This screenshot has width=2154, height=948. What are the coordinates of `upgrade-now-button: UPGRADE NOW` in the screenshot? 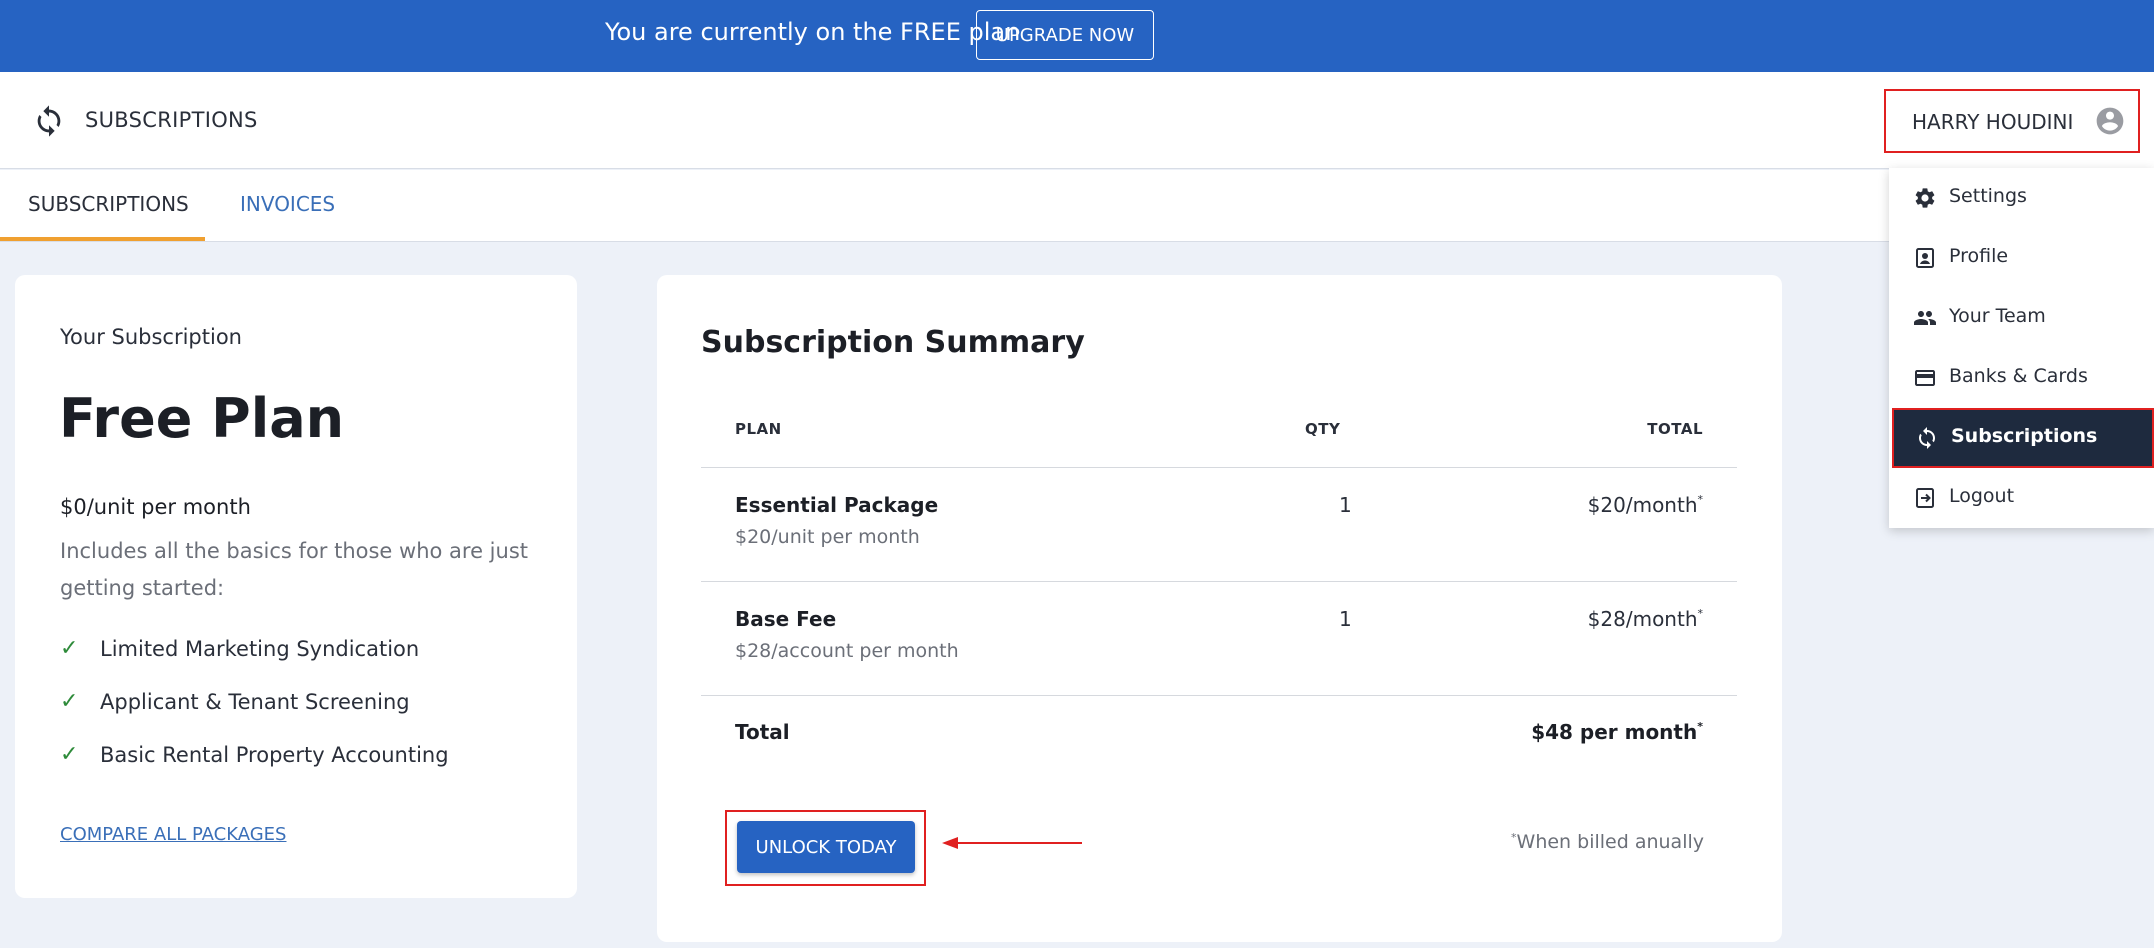 It's located at (1065, 35).